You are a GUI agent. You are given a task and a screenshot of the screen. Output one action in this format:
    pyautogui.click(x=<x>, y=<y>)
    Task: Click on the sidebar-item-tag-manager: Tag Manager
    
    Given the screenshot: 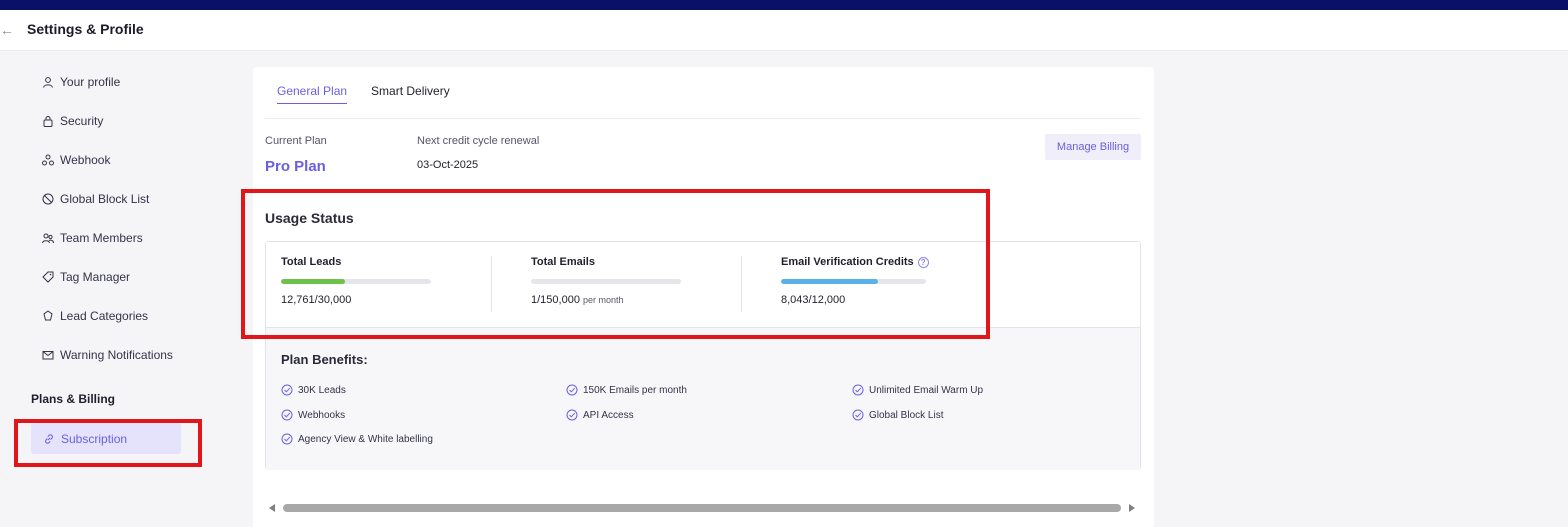 What is the action you would take?
    pyautogui.click(x=86, y=277)
    